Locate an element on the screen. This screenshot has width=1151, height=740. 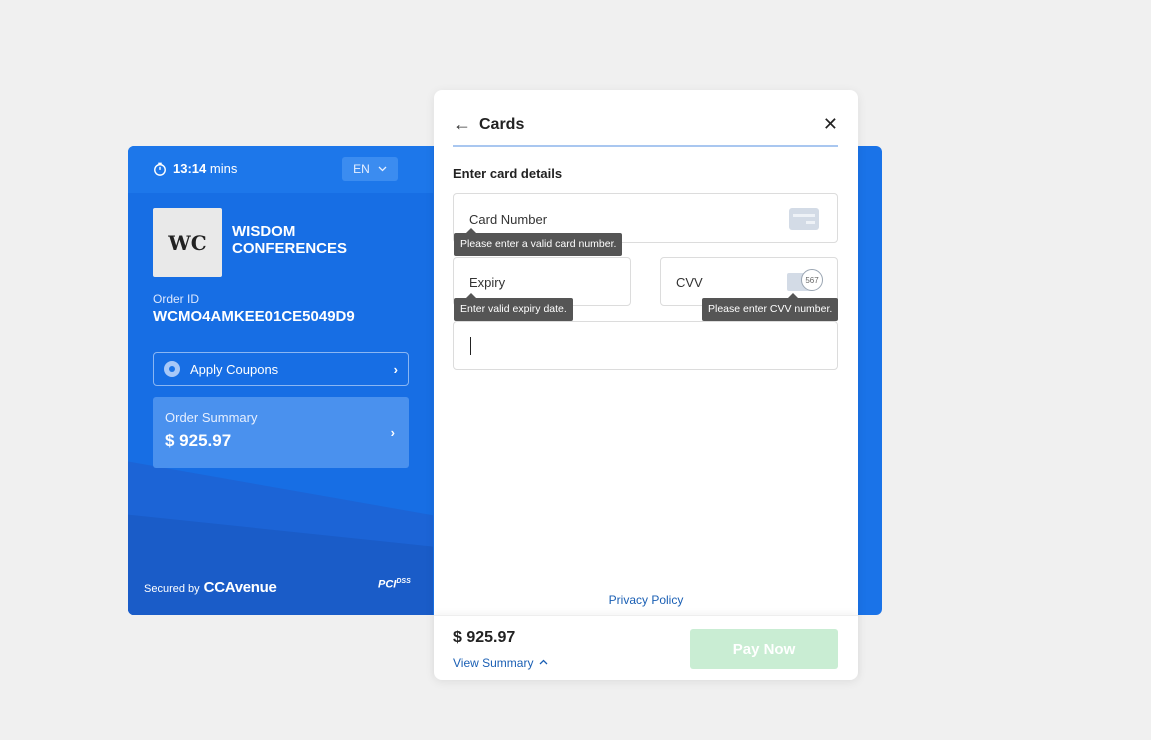
order-id-value: WCMO4AMKEE01CE5049D9 is located at coordinates (254, 316).